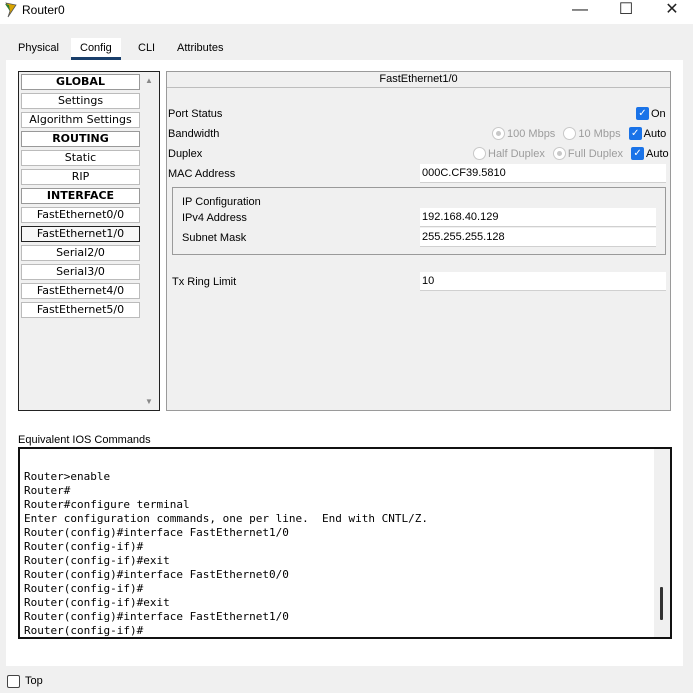  What do you see at coordinates (149, 401) in the screenshot?
I see `scroll-down-icon: ▼` at bounding box center [149, 401].